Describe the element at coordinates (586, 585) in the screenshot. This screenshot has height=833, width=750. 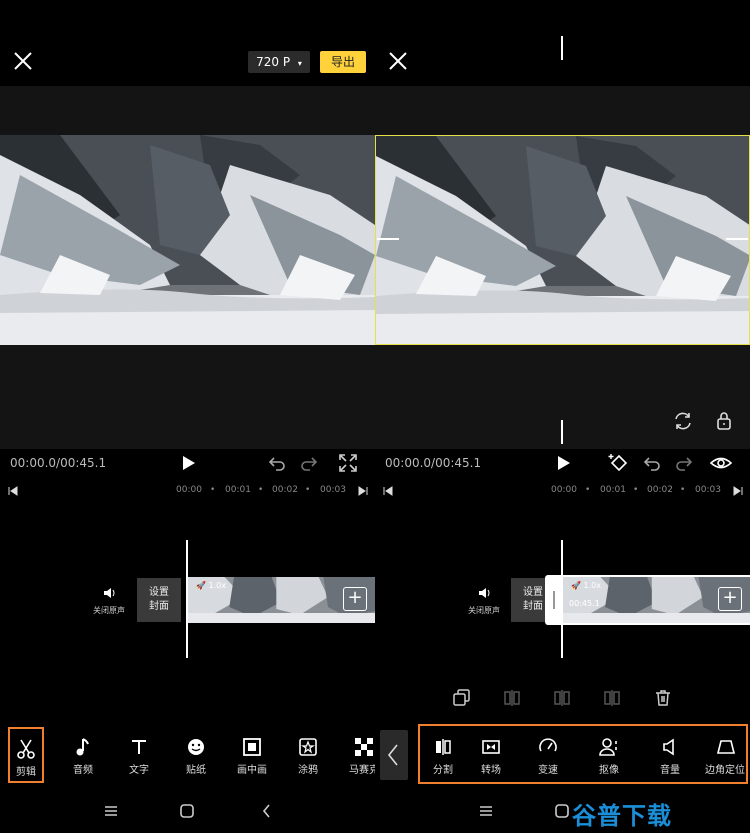
I see `speed-badge: 🚀 1.0x` at that location.